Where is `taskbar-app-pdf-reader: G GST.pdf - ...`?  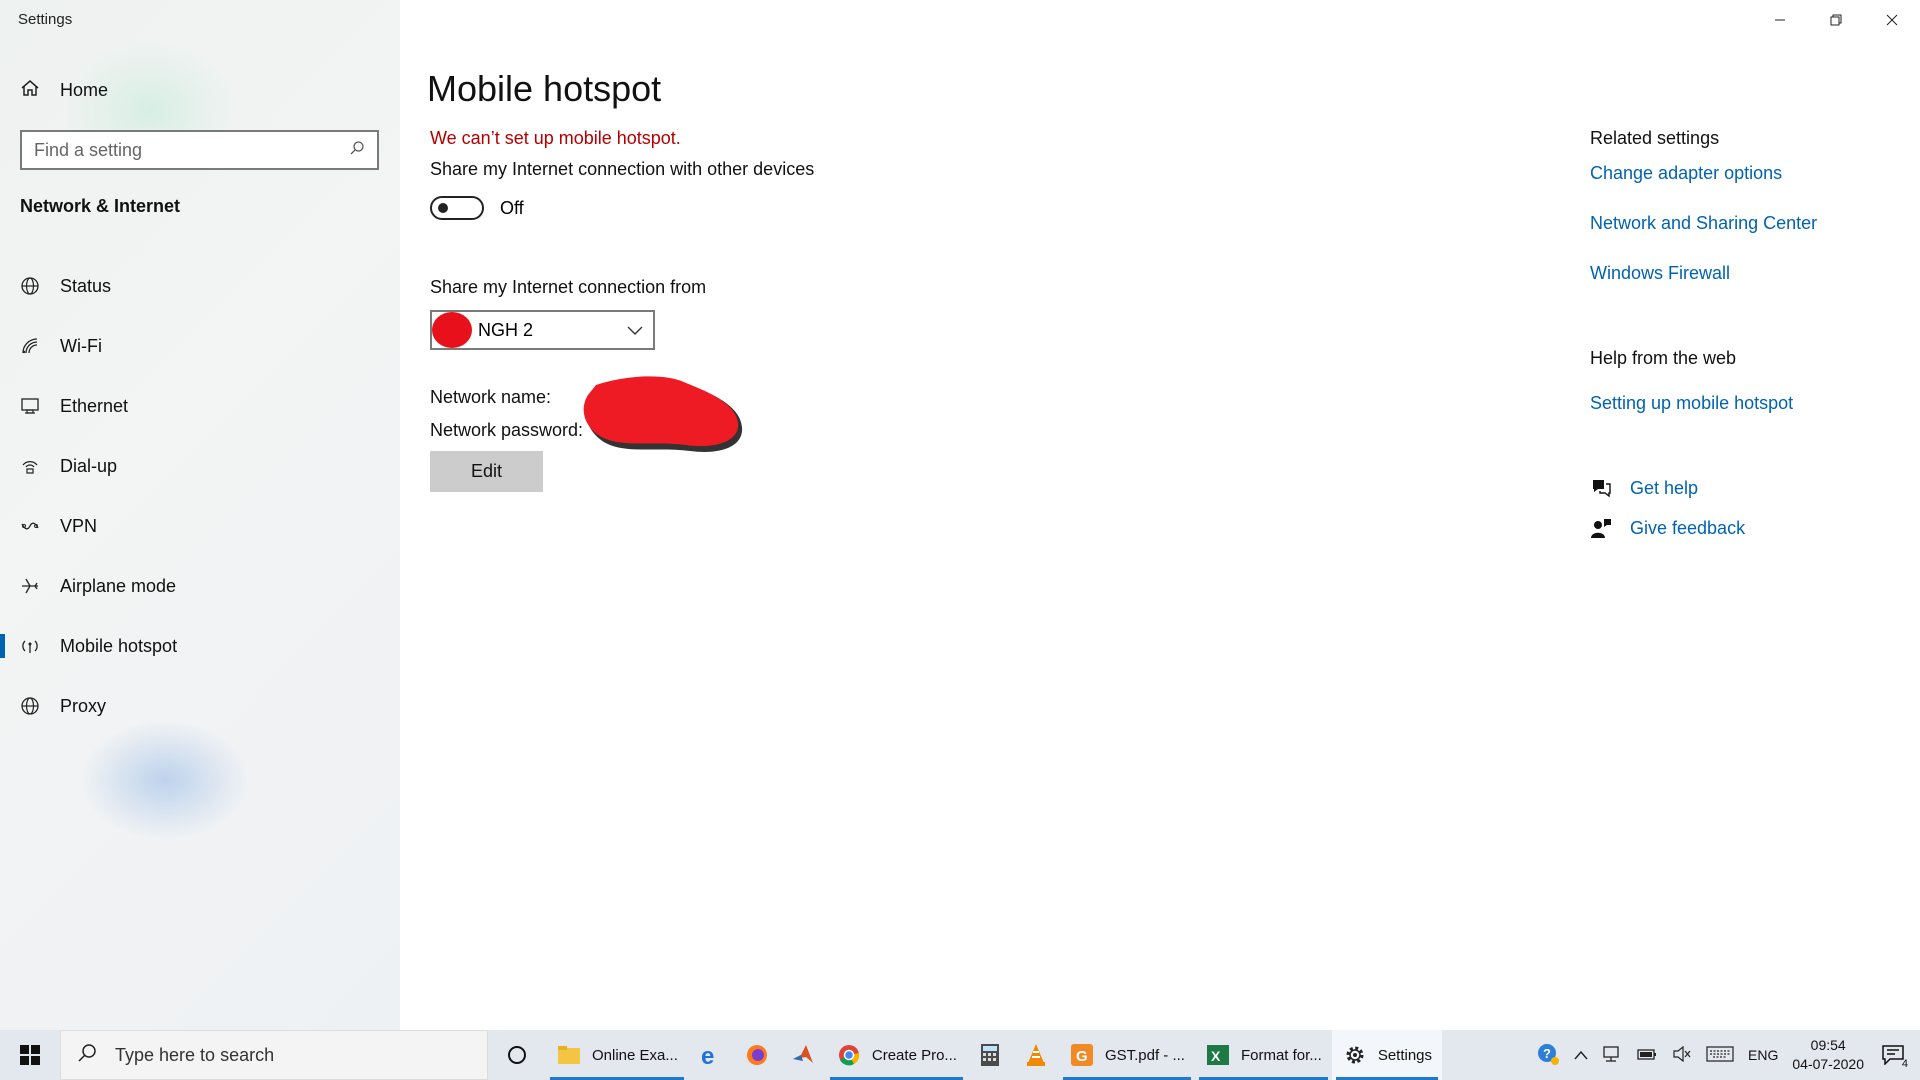
taskbar-app-pdf-reader: G GST.pdf - ... is located at coordinates (1127, 1055).